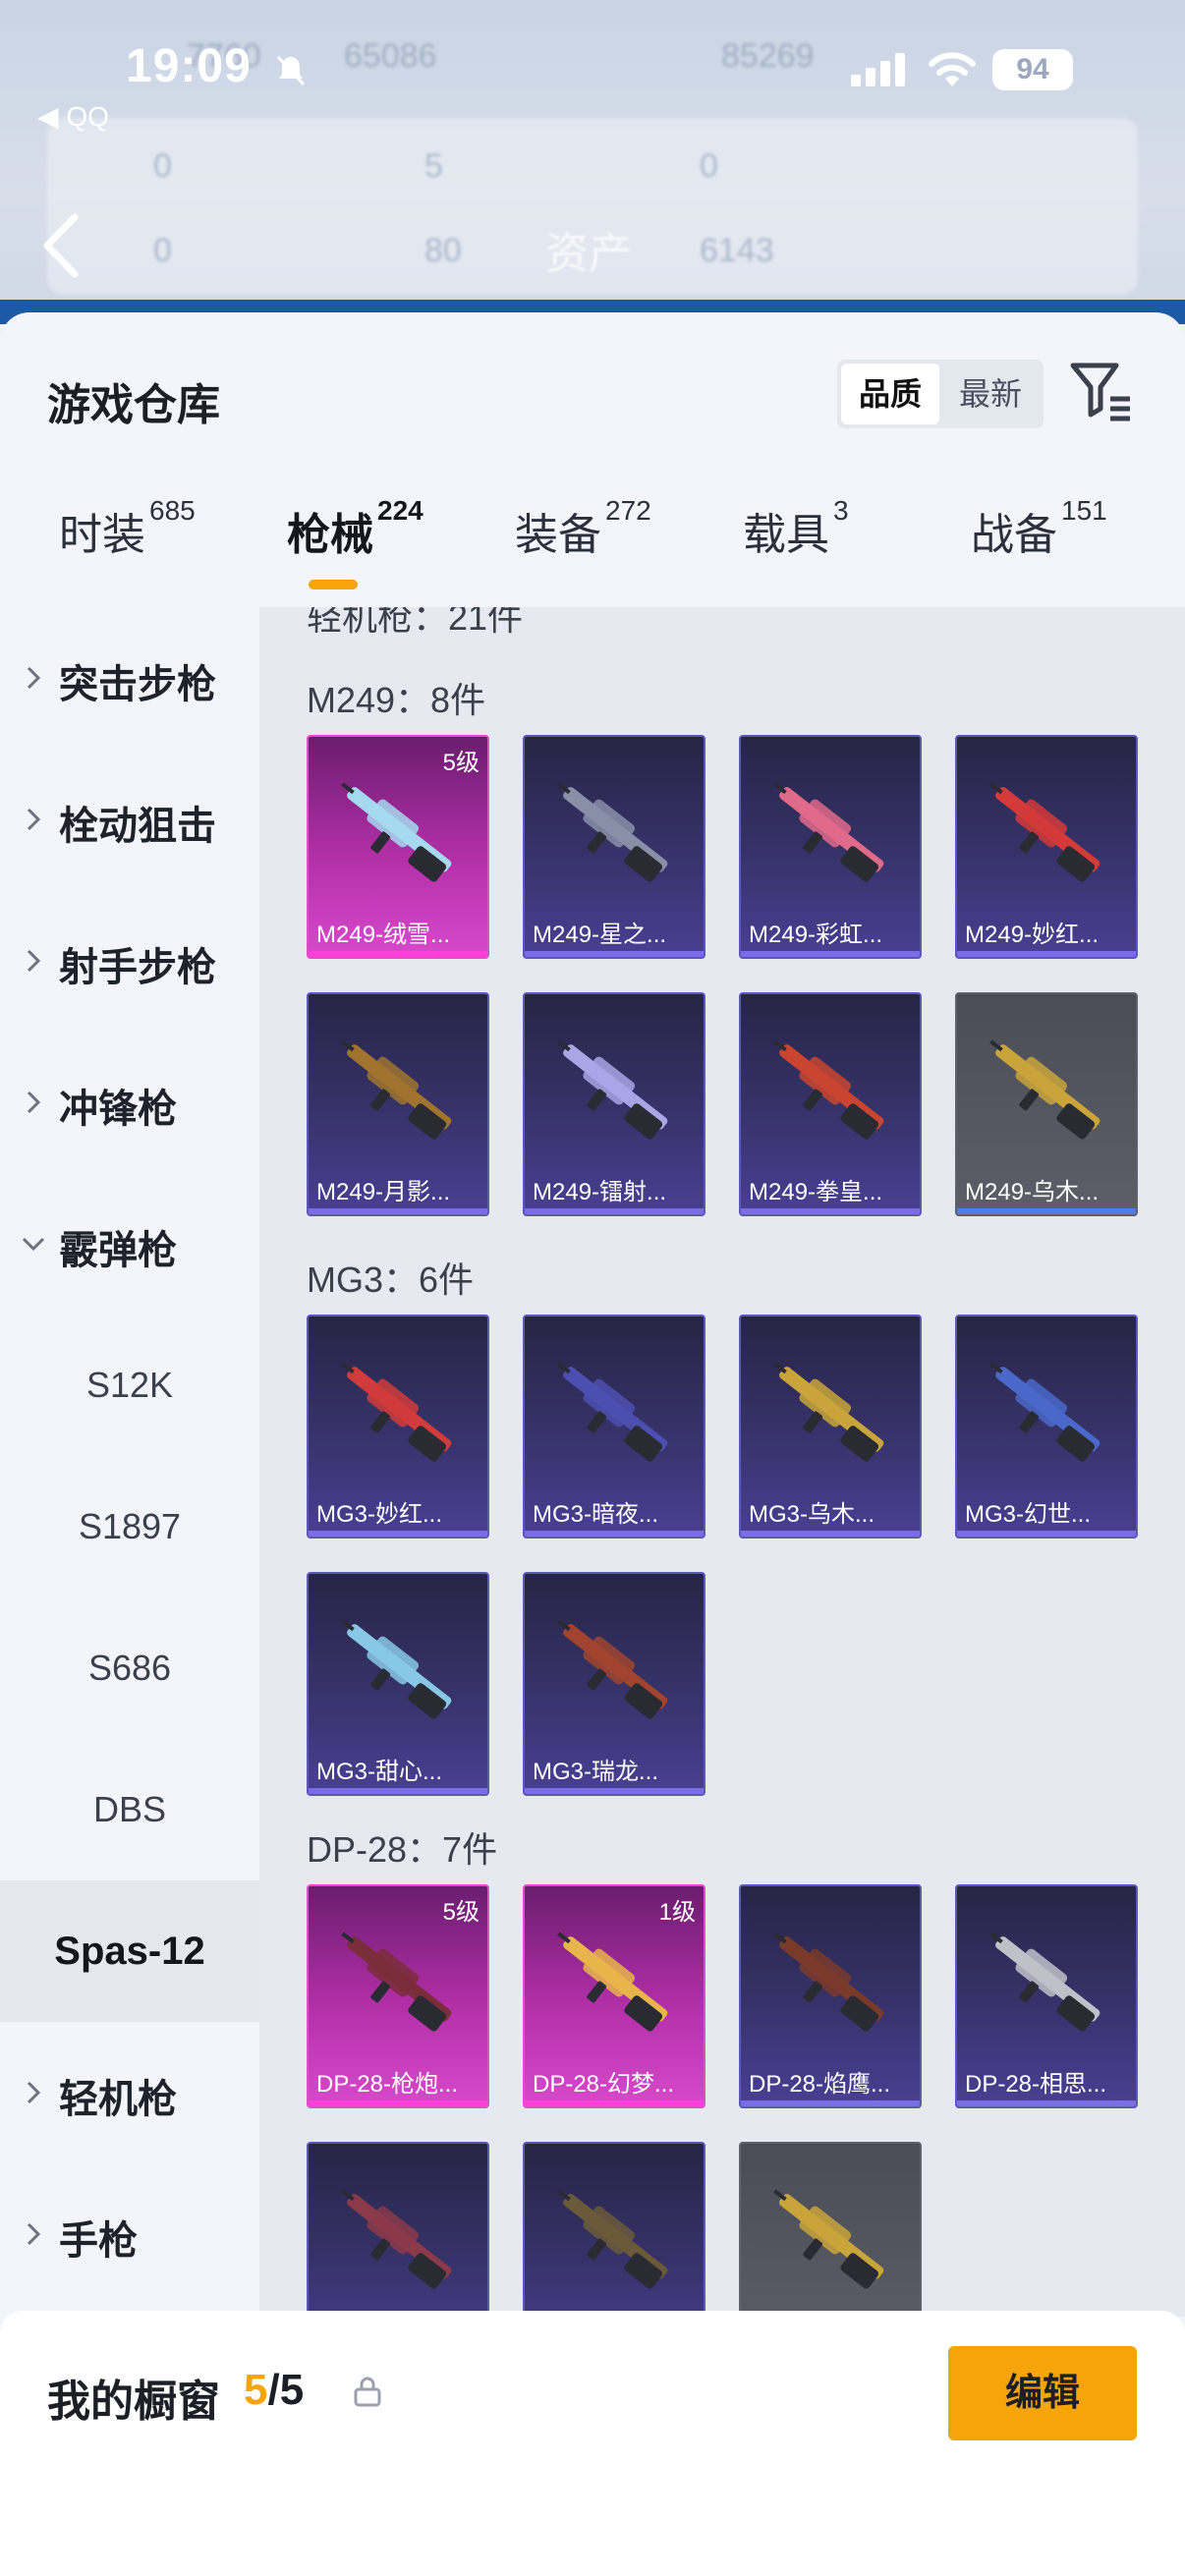 This screenshot has height=2576, width=1185. Describe the element at coordinates (737, 250) in the screenshot. I see `ghost-value: 6143` at that location.